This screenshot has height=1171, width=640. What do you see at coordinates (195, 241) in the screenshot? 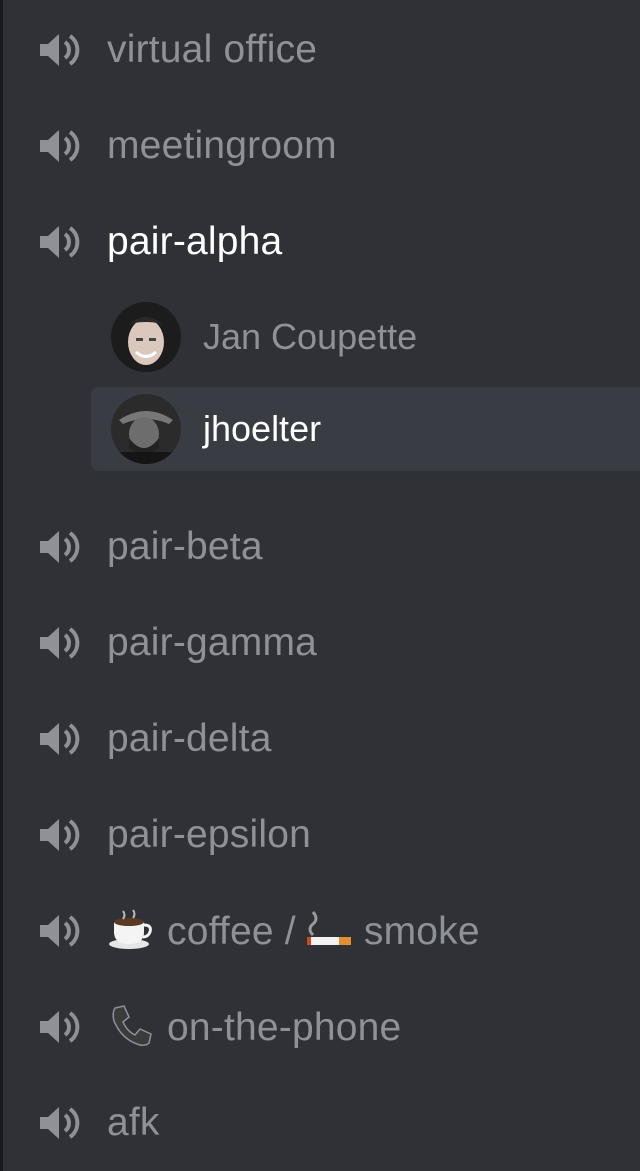
I see `channel-label: pair-alpha` at bounding box center [195, 241].